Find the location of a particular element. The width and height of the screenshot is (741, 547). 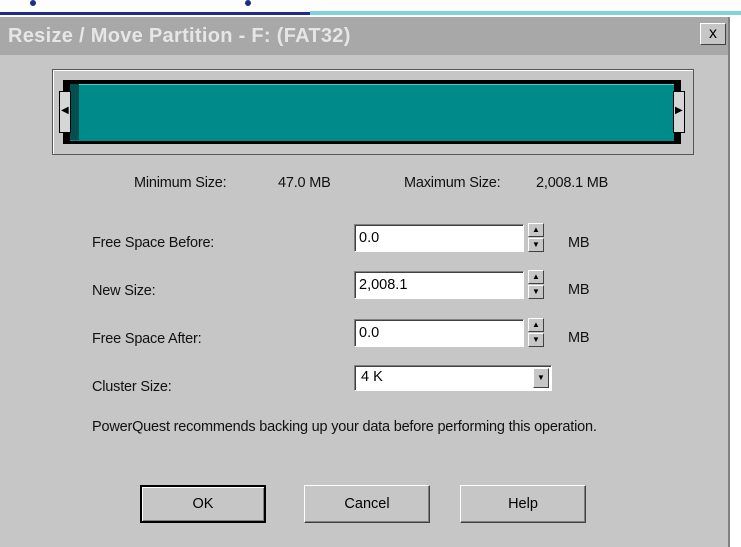

maximum-size-label: Maximum Size: is located at coordinates (452, 183).